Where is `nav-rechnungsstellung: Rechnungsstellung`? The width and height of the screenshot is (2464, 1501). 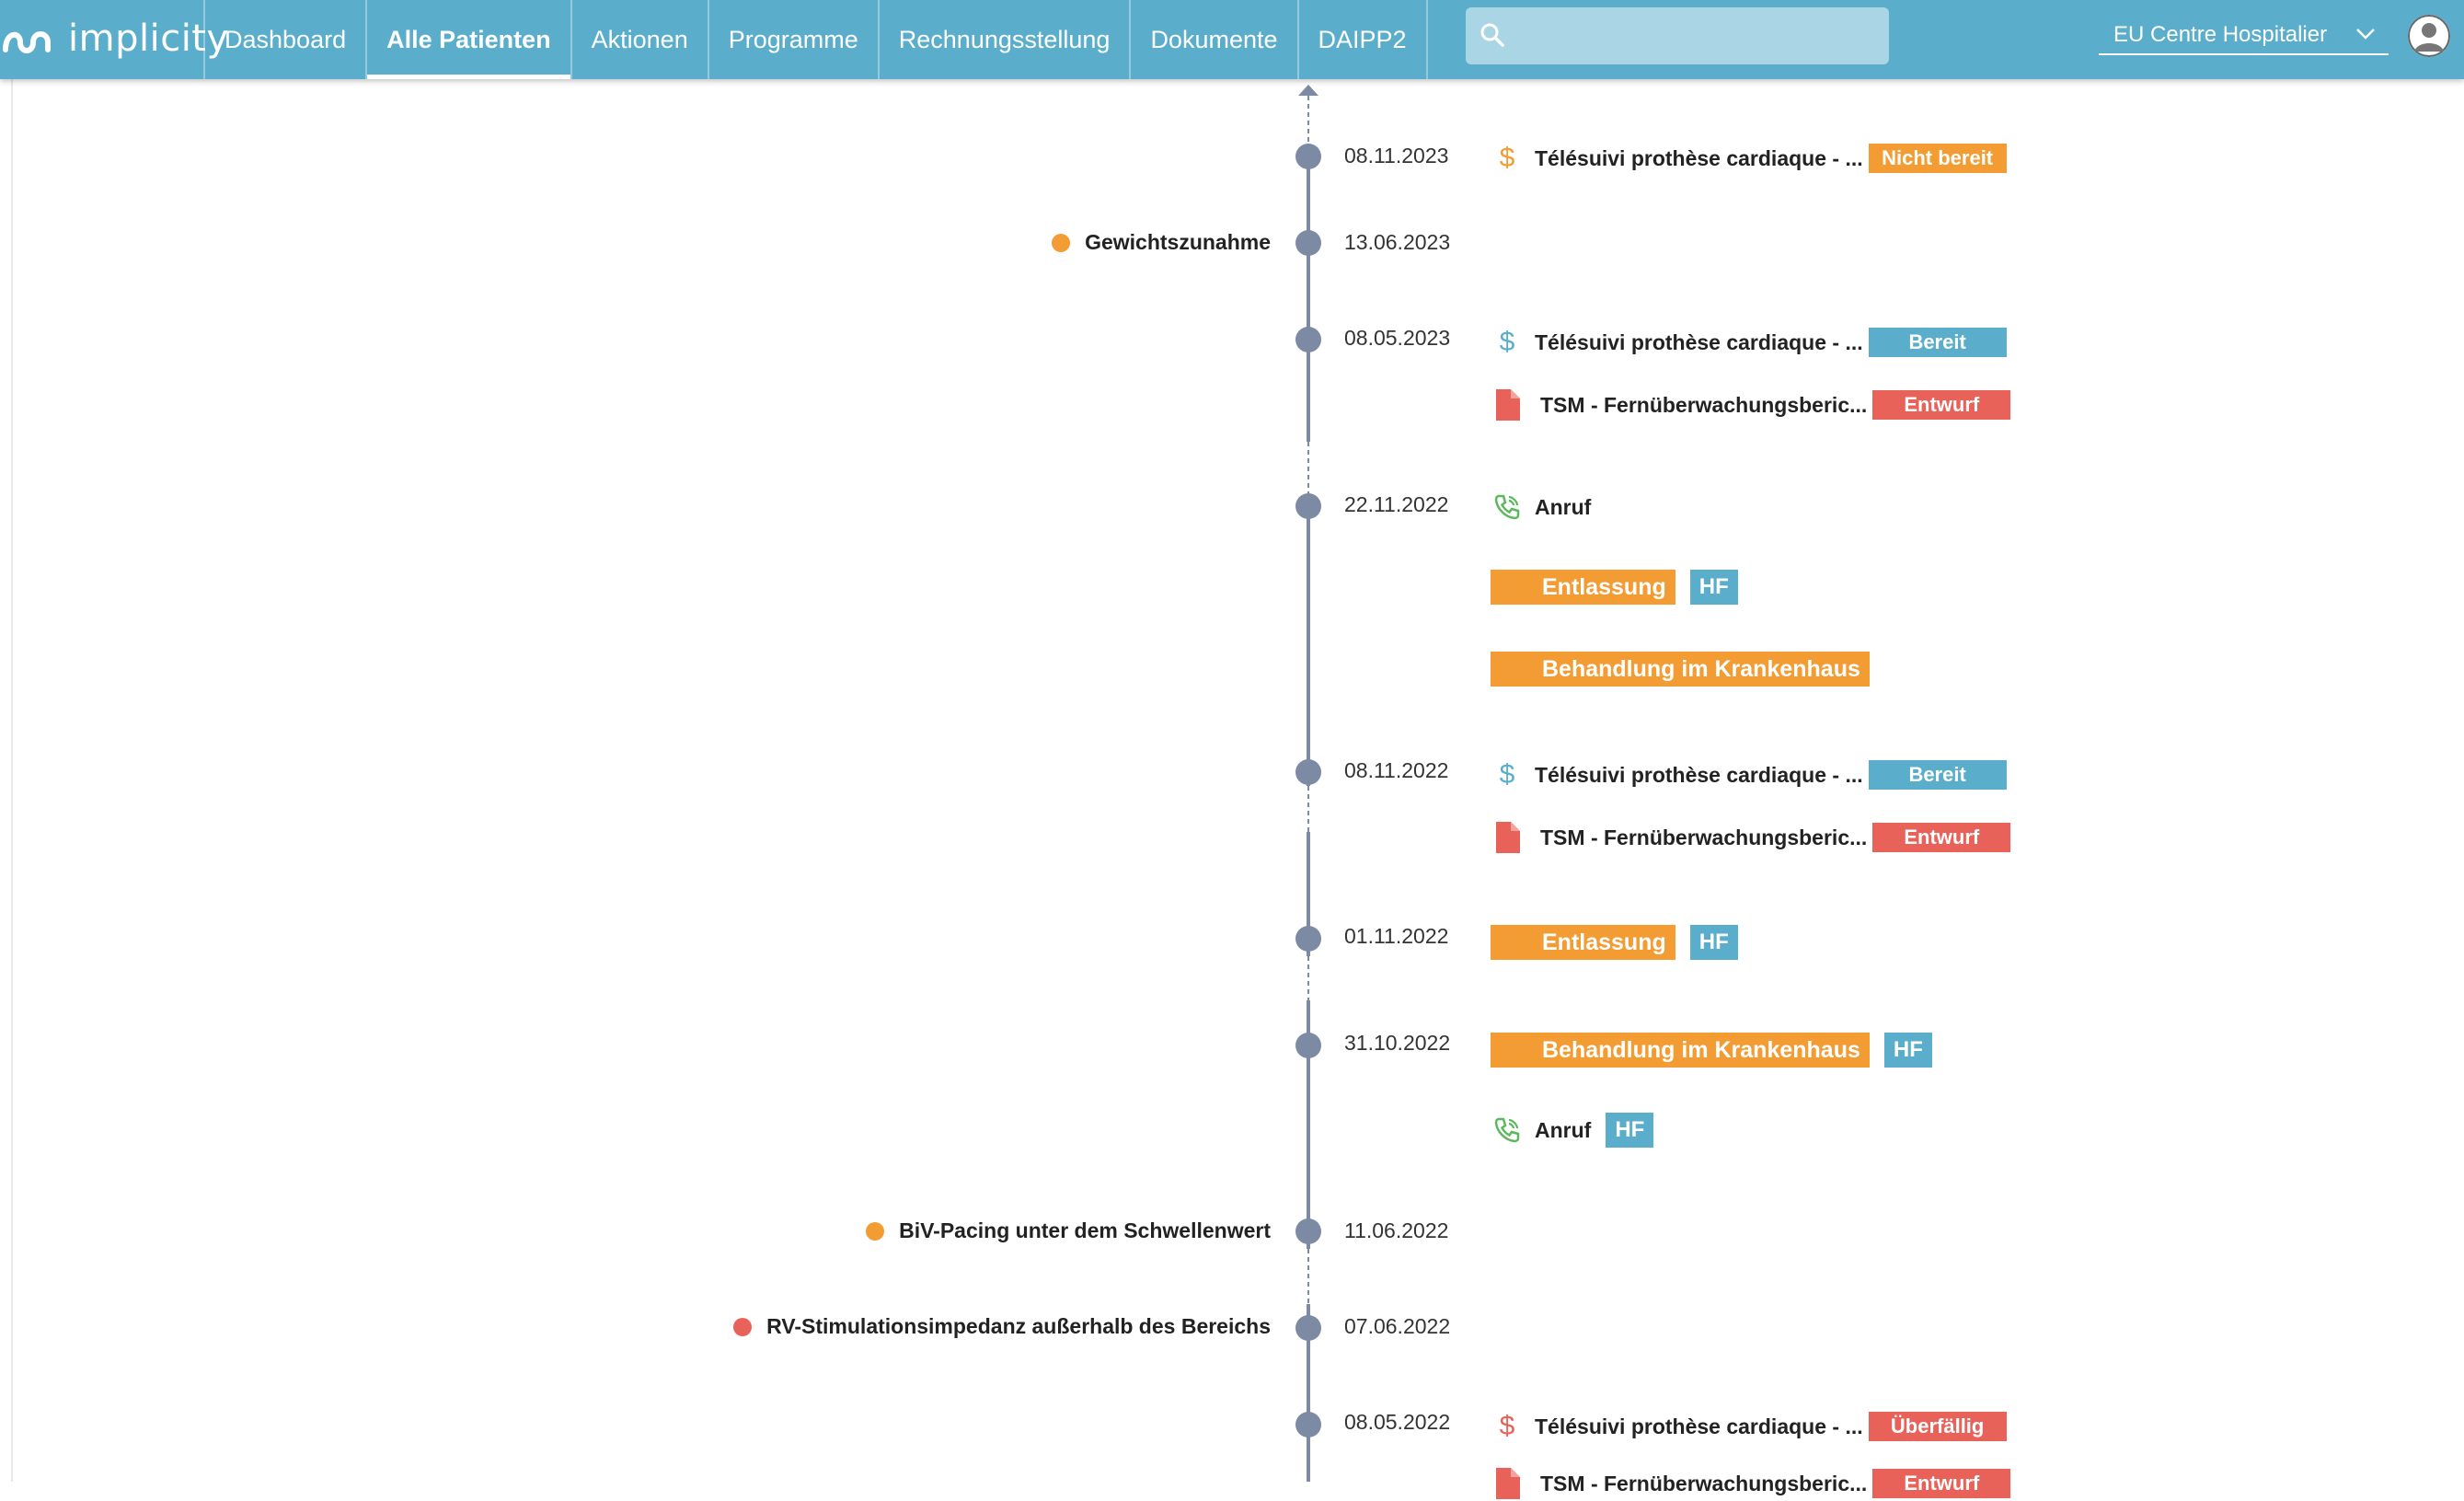
nav-rechnungsstellung: Rechnungsstellung is located at coordinates (1003, 39).